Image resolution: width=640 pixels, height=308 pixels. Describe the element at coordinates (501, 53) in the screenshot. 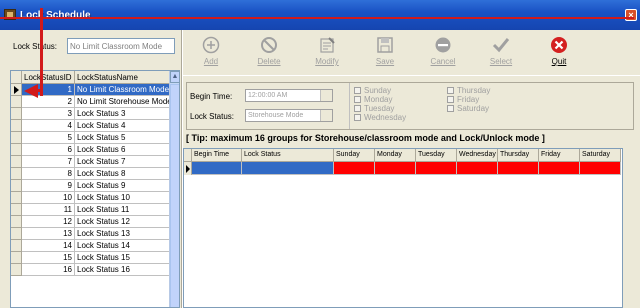

I see `select-button: Select` at that location.